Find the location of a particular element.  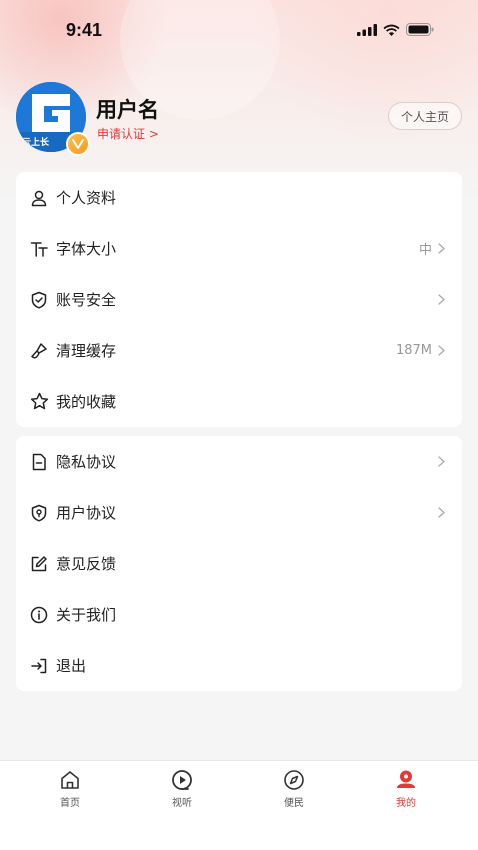

menu-label: 字体大小 is located at coordinates (86, 249).